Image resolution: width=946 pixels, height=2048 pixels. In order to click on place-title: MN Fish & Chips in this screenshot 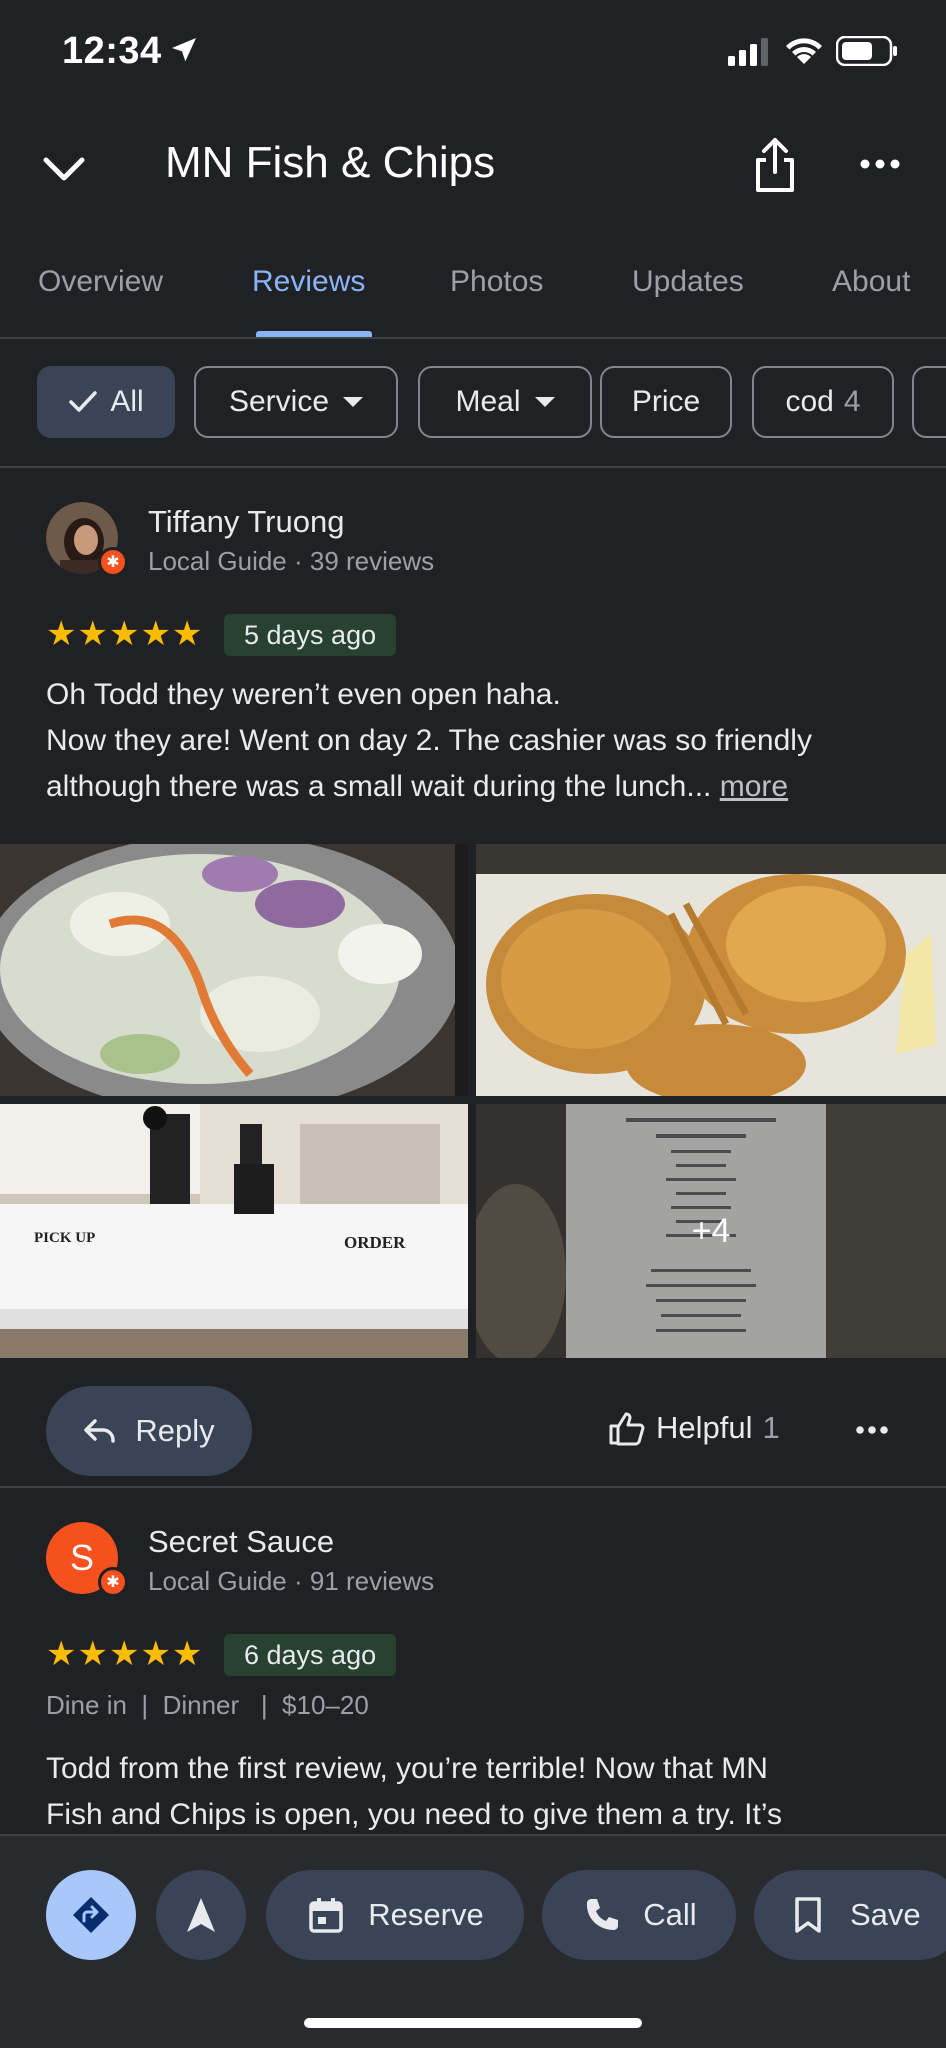, I will do `click(330, 162)`.